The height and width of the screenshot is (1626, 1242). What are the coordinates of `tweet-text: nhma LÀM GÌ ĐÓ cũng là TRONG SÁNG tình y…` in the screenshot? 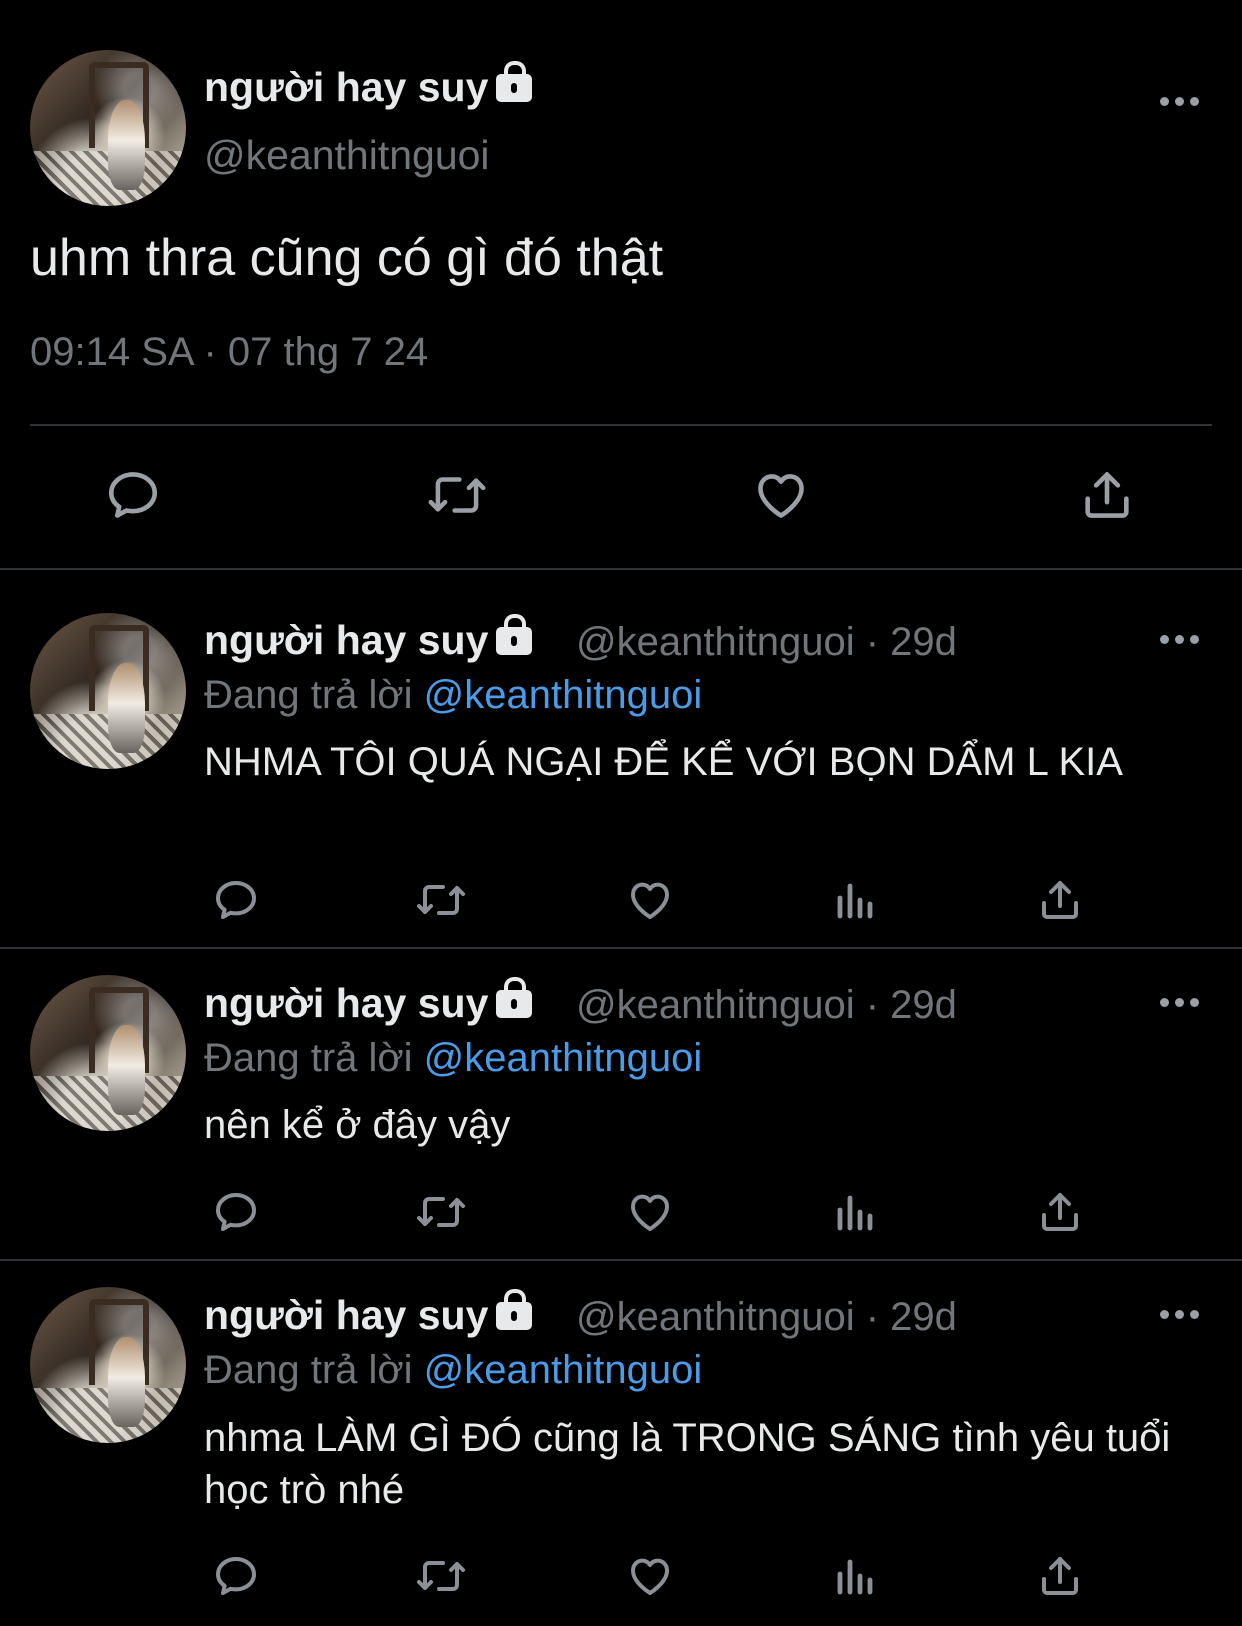 It's located at (687, 1464).